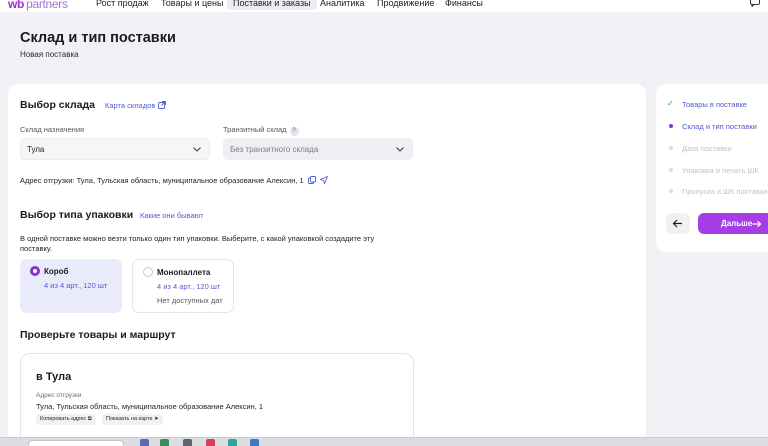  Describe the element at coordinates (720, 170) in the screenshot. I see `step-packing-labels: Упаковка и печать ШК` at that location.